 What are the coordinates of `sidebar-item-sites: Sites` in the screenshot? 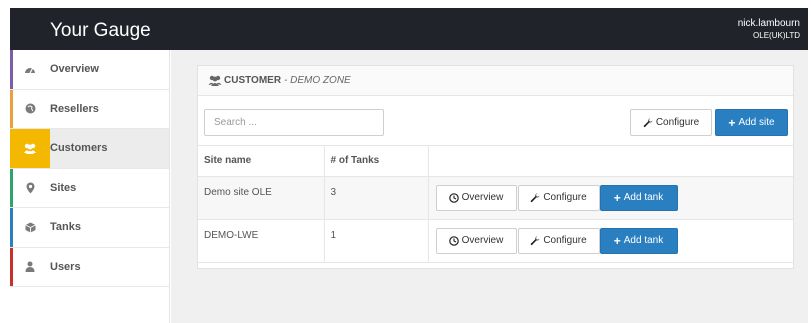 It's located at (89, 188).